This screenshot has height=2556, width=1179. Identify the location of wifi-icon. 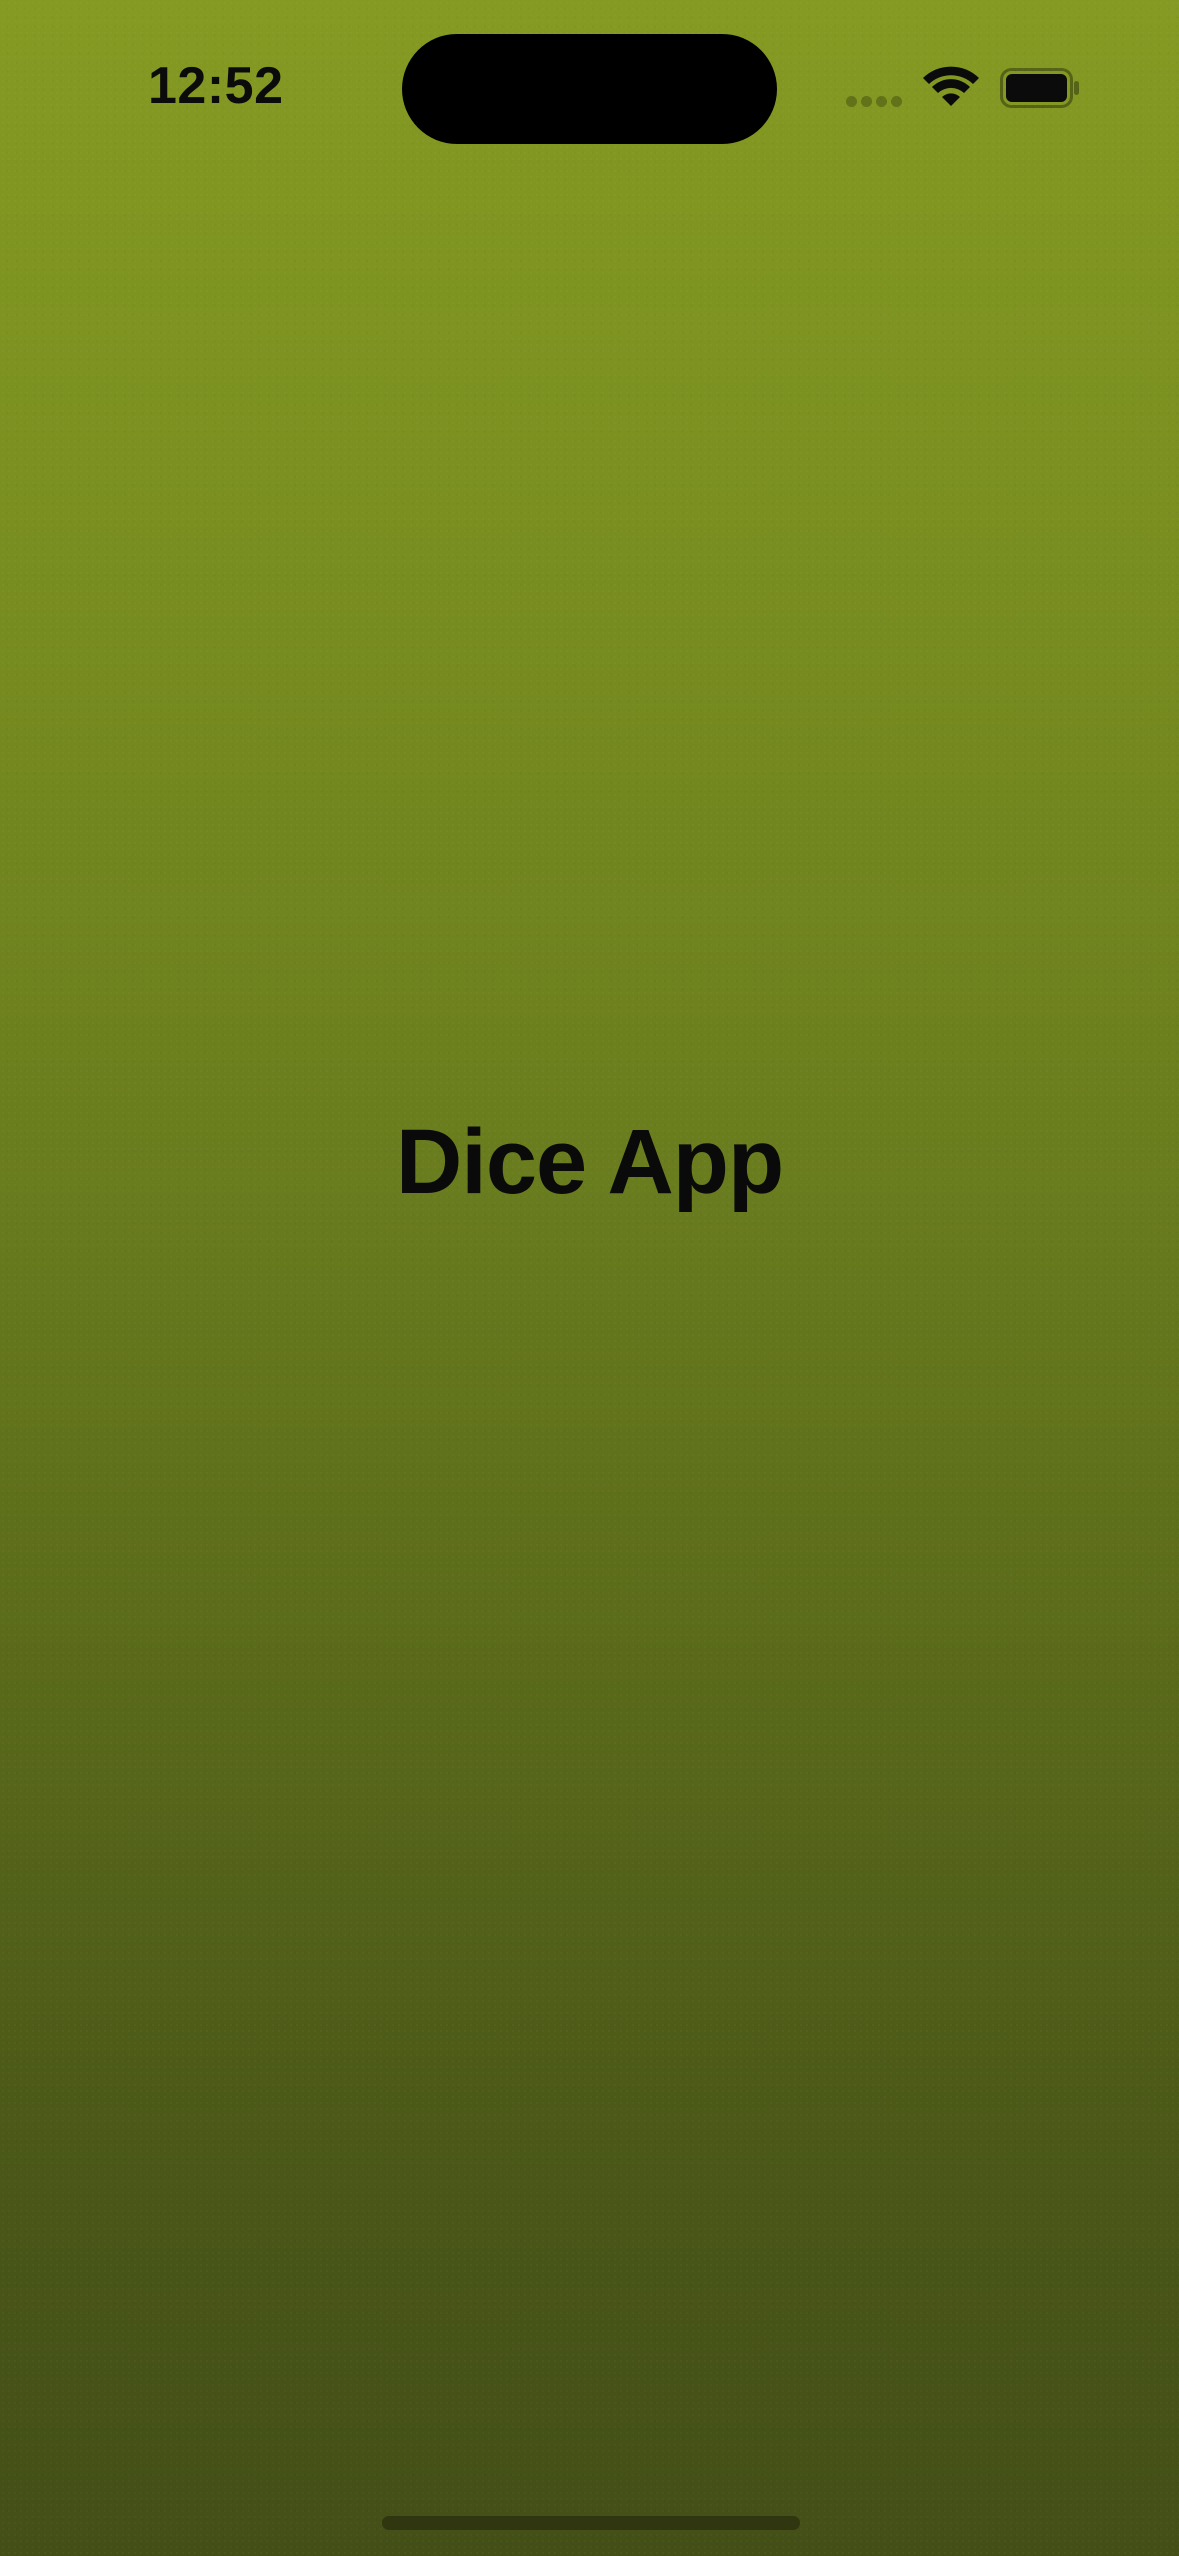
(951, 86).